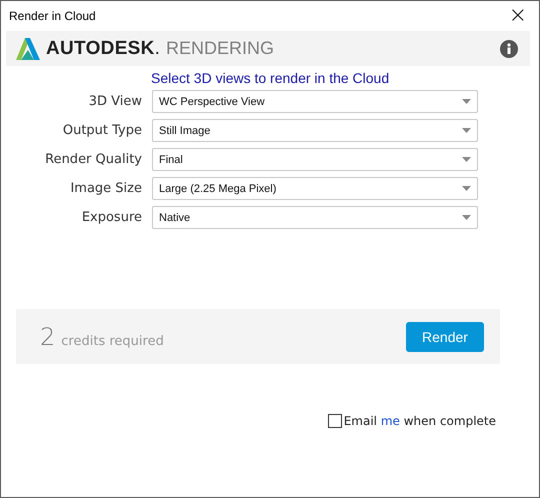 This screenshot has width=540, height=498. Describe the element at coordinates (517, 16) in the screenshot. I see `close-button: ×` at that location.